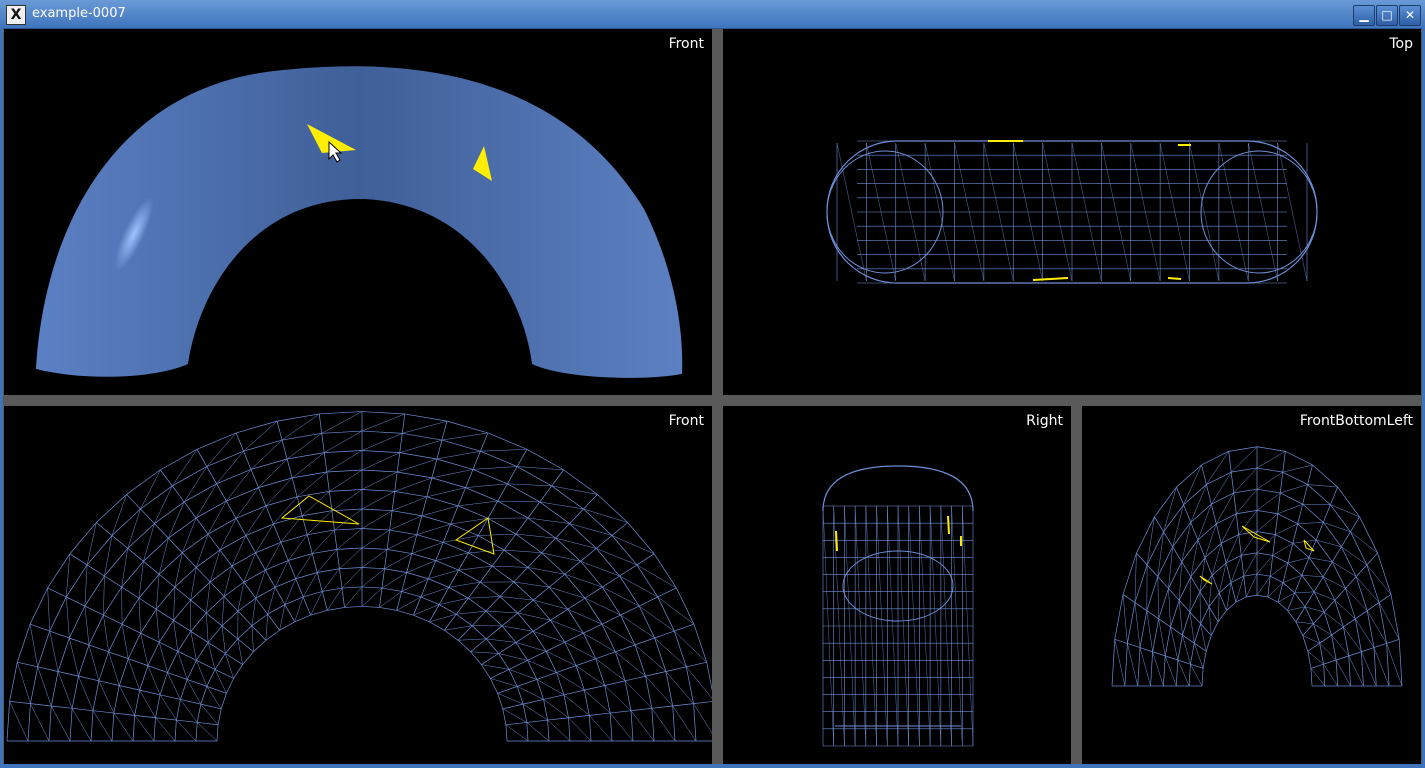 This screenshot has height=768, width=1425. I want to click on viewport-label: FrontBottomLeft, so click(1356, 421).